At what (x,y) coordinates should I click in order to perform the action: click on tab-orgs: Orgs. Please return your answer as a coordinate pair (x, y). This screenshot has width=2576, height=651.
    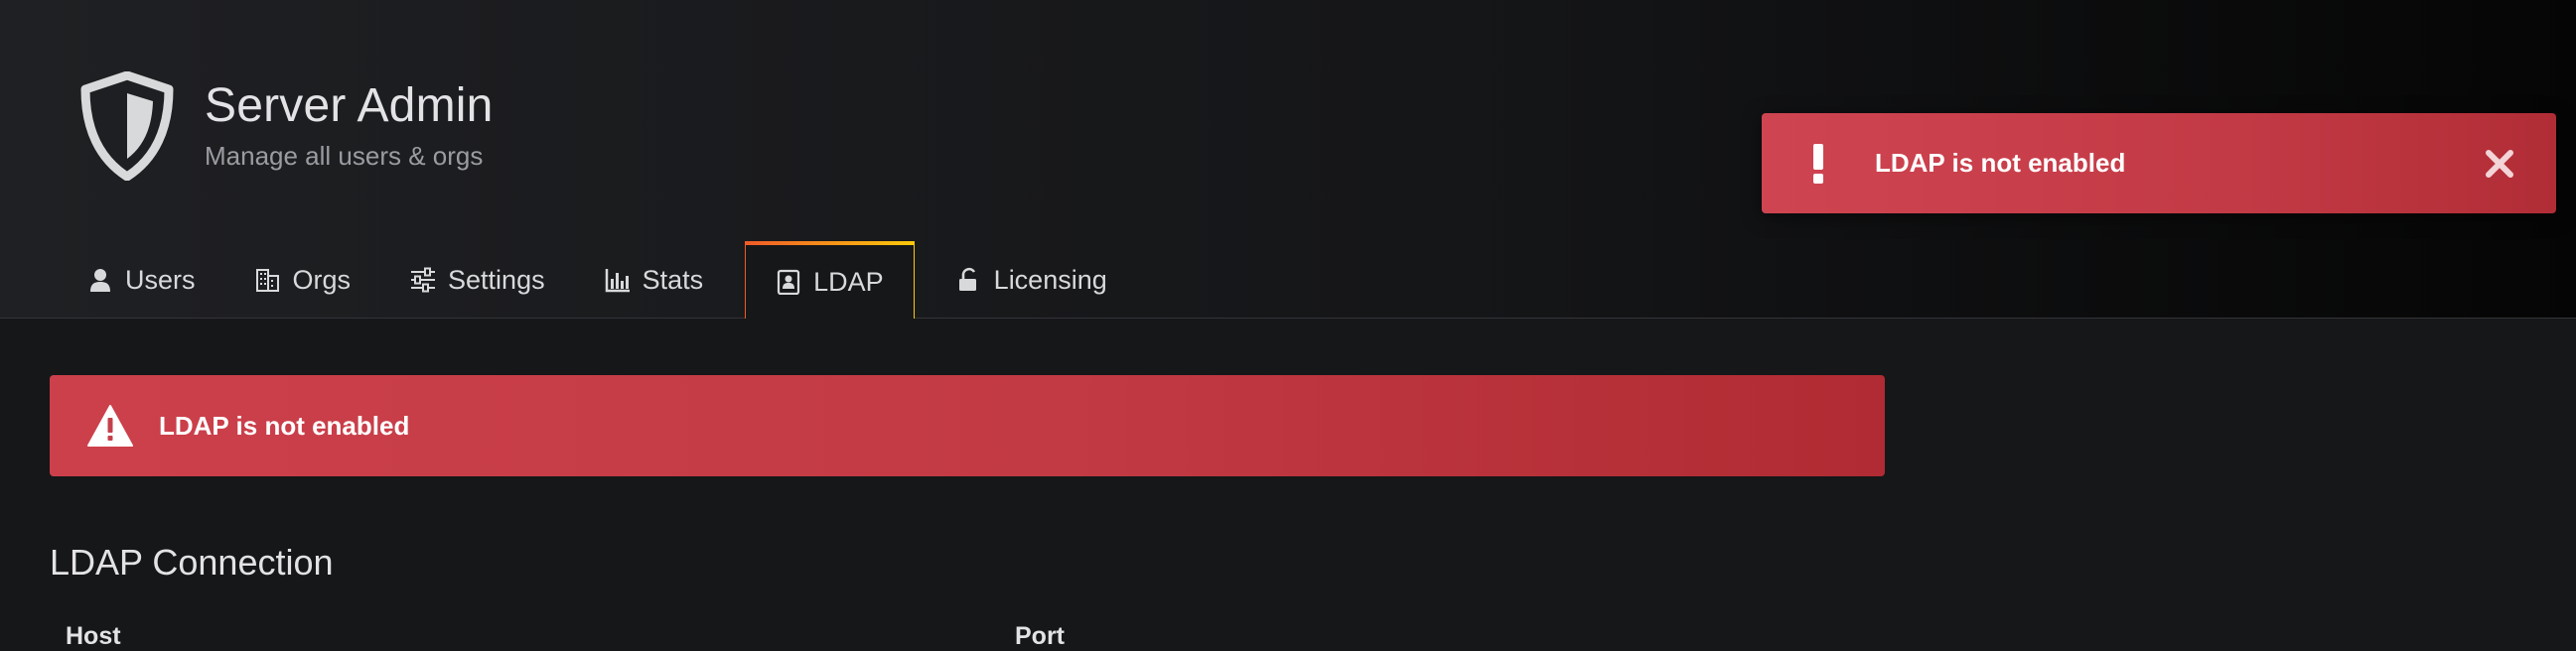
    Looking at the image, I should click on (303, 280).